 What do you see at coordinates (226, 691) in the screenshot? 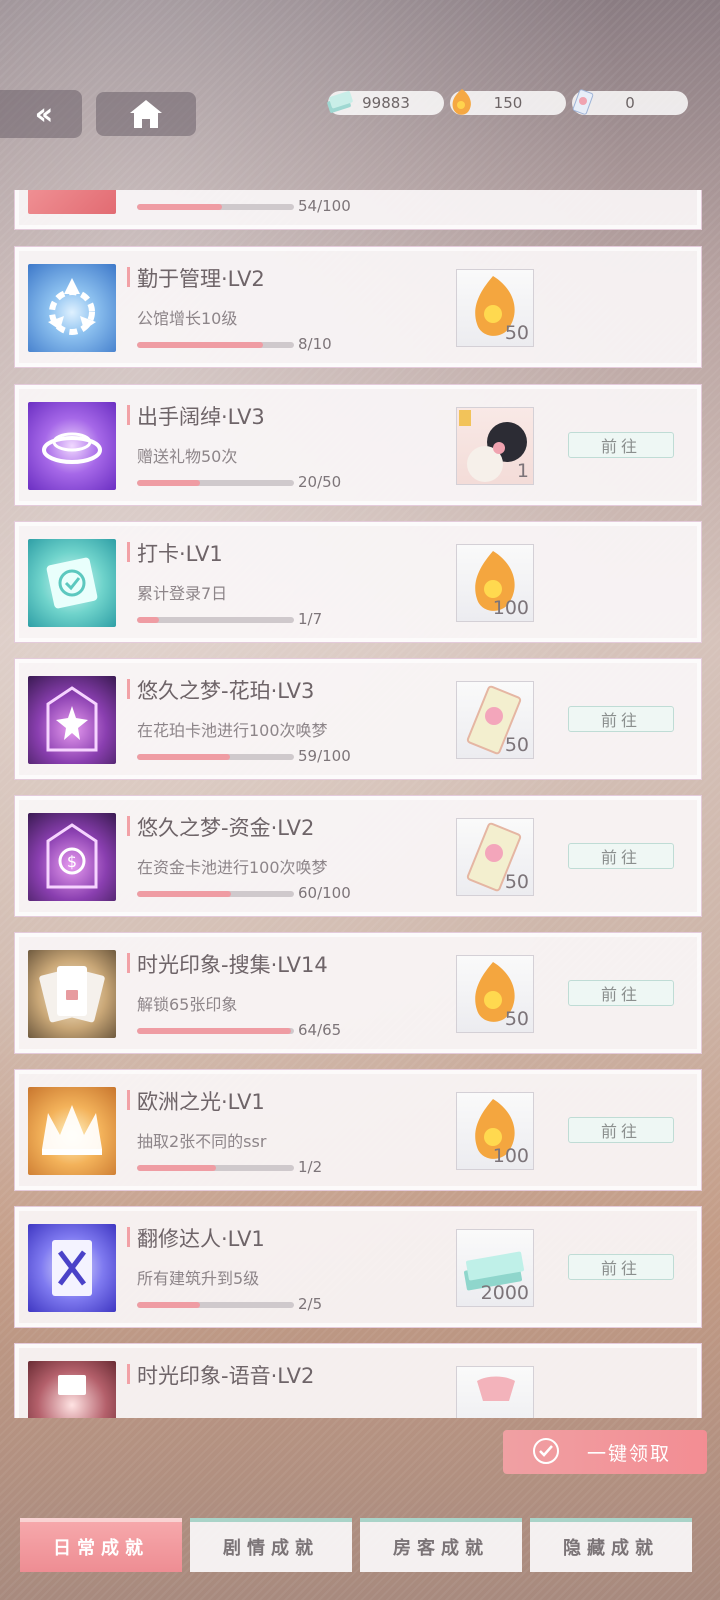
I see `achievement-title: 悠久之梦-花珀·LV3` at bounding box center [226, 691].